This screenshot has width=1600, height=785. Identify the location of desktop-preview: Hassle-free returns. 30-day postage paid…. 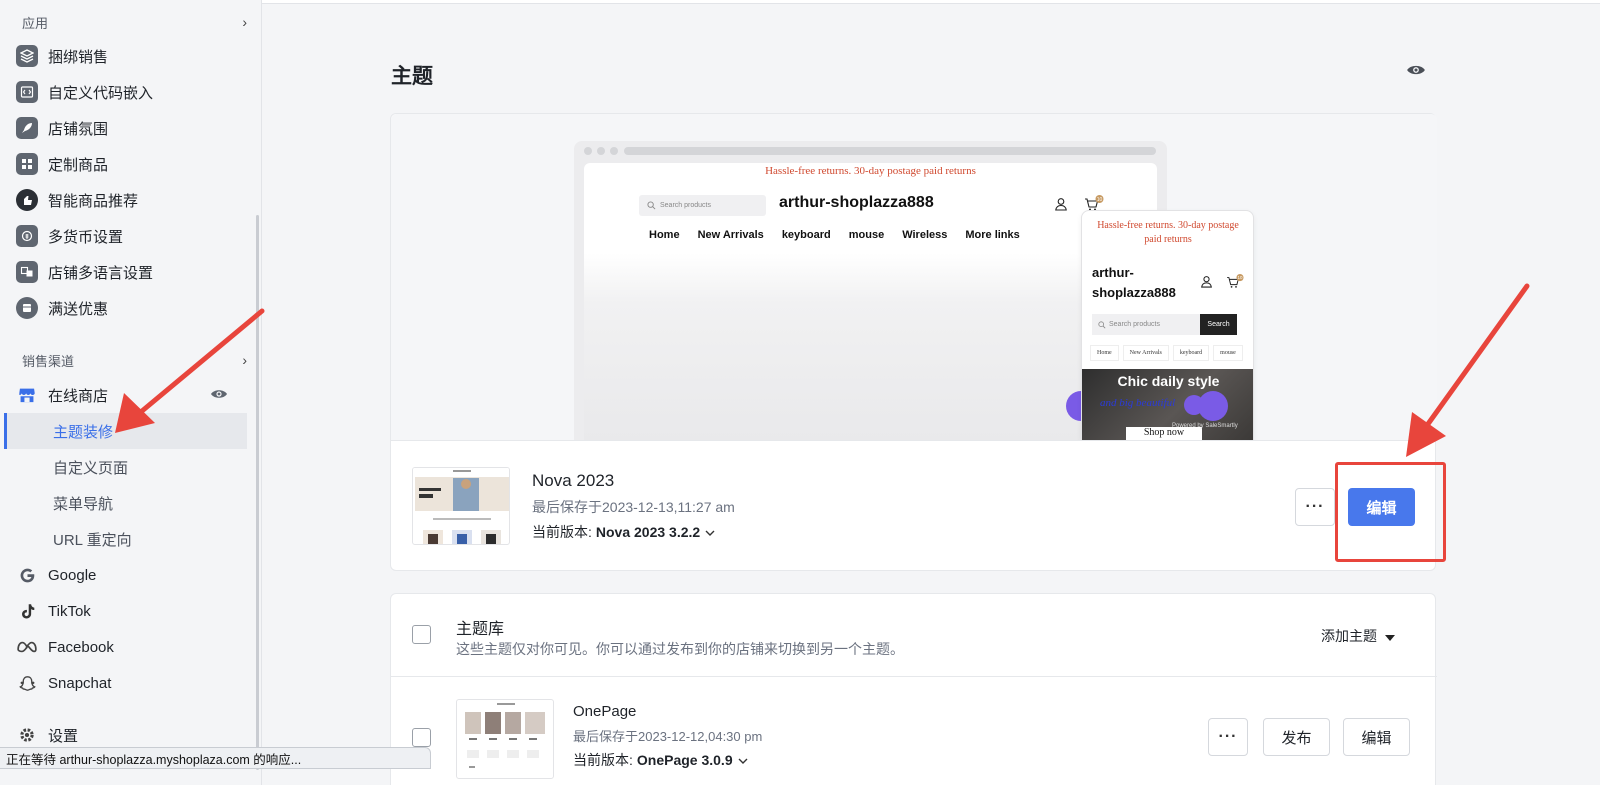
(870, 290).